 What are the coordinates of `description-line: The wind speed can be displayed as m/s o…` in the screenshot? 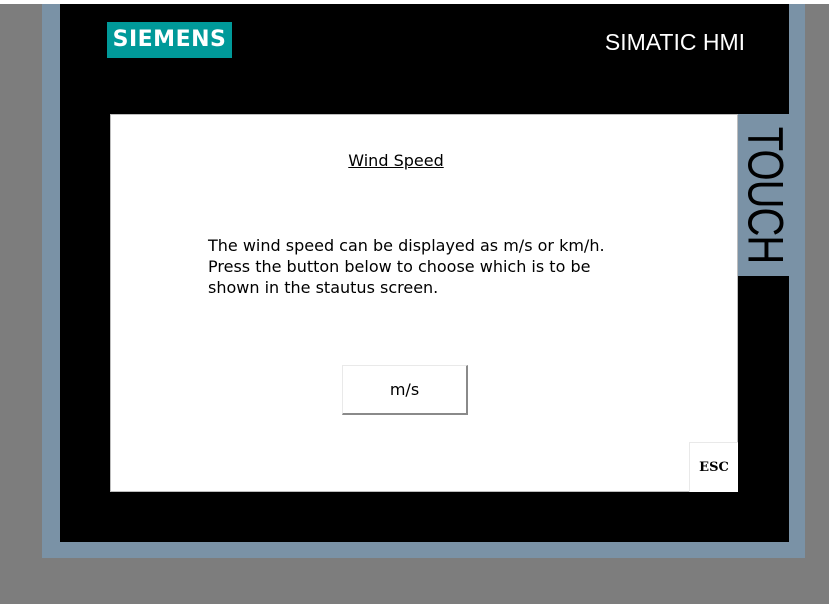 It's located at (406, 245).